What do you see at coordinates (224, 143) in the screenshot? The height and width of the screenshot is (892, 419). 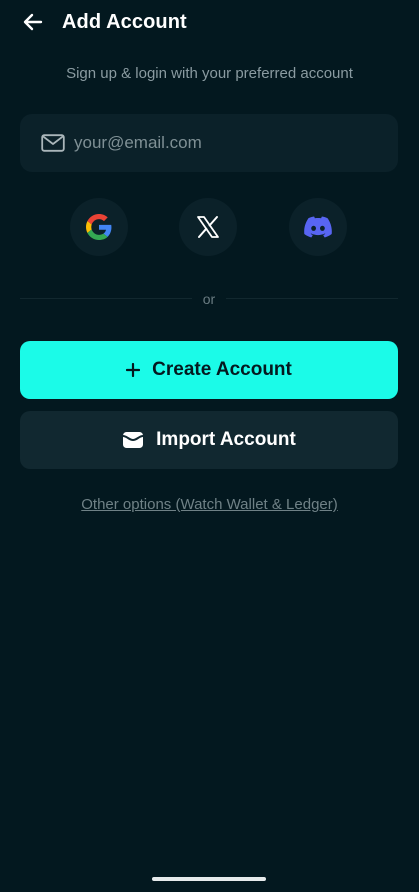 I see `email-field` at bounding box center [224, 143].